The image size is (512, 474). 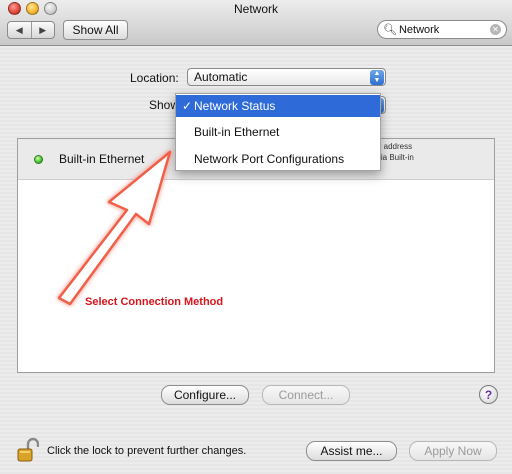 What do you see at coordinates (221, 77) in the screenshot?
I see `location-value: Automatic` at bounding box center [221, 77].